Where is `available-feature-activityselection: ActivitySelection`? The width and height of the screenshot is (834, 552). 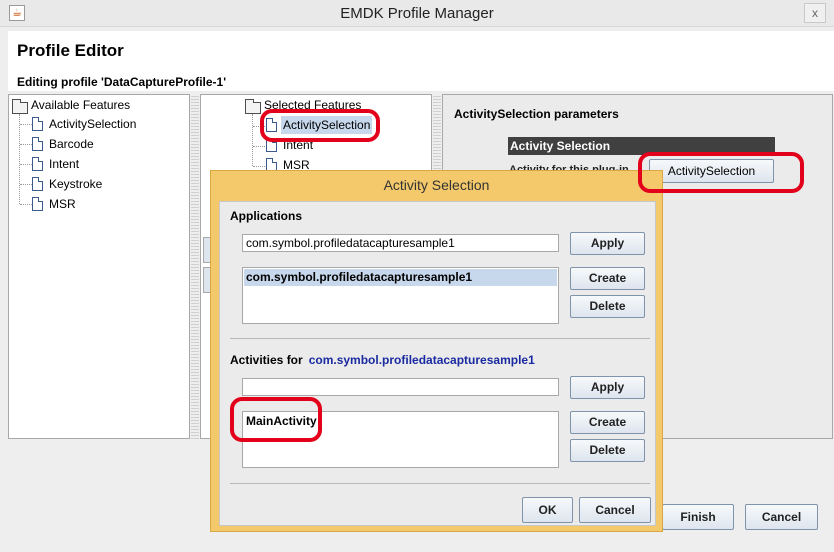 available-feature-activityselection: ActivitySelection is located at coordinates (92, 124).